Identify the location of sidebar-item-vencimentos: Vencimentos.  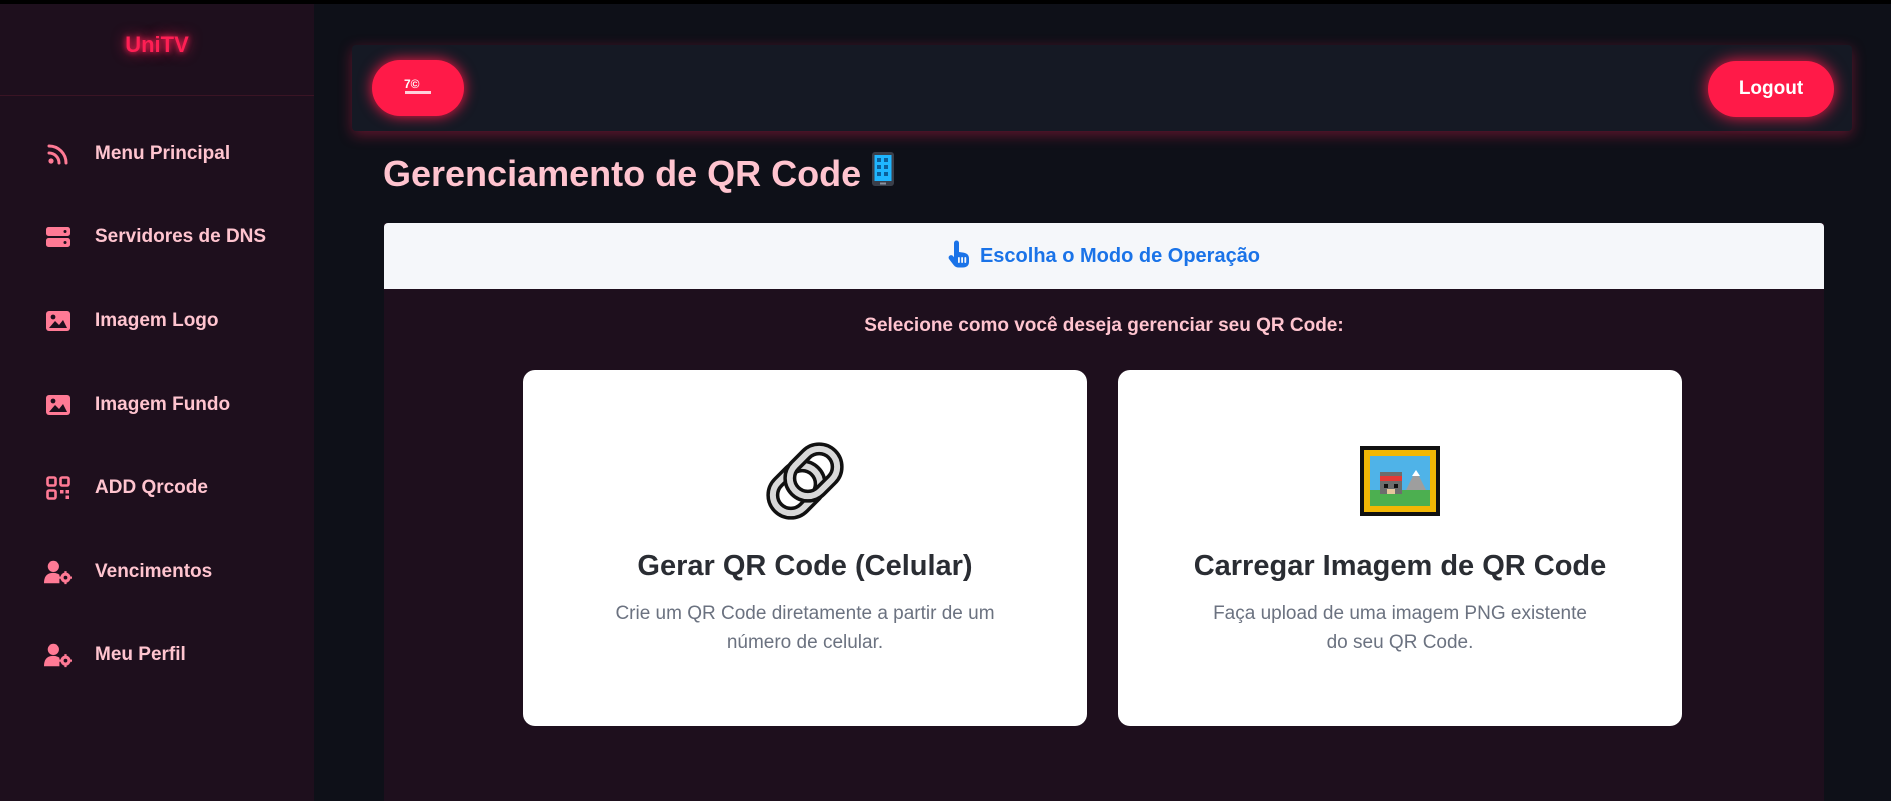
(157, 572).